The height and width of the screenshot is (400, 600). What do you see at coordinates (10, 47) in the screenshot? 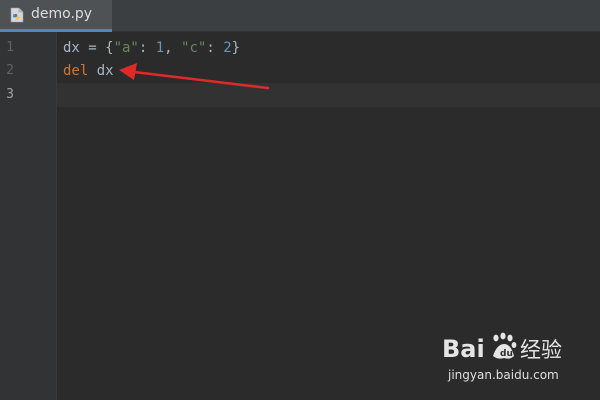
I see `line-number-1: 1` at bounding box center [10, 47].